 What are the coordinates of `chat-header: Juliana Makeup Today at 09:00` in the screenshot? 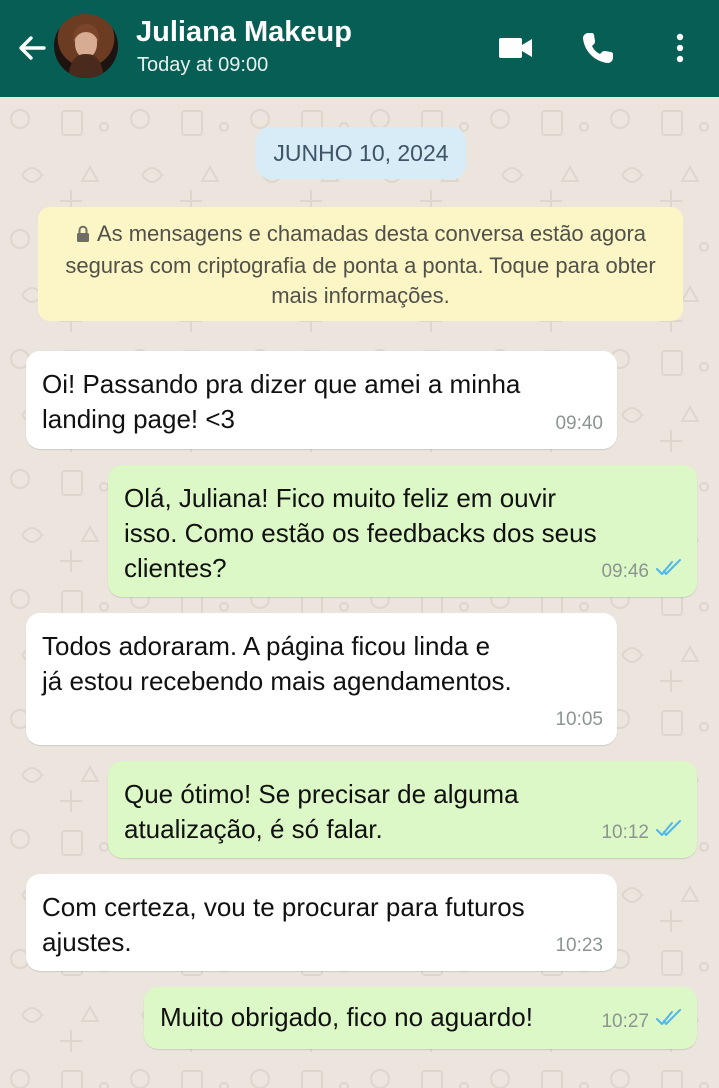 It's located at (359, 48).